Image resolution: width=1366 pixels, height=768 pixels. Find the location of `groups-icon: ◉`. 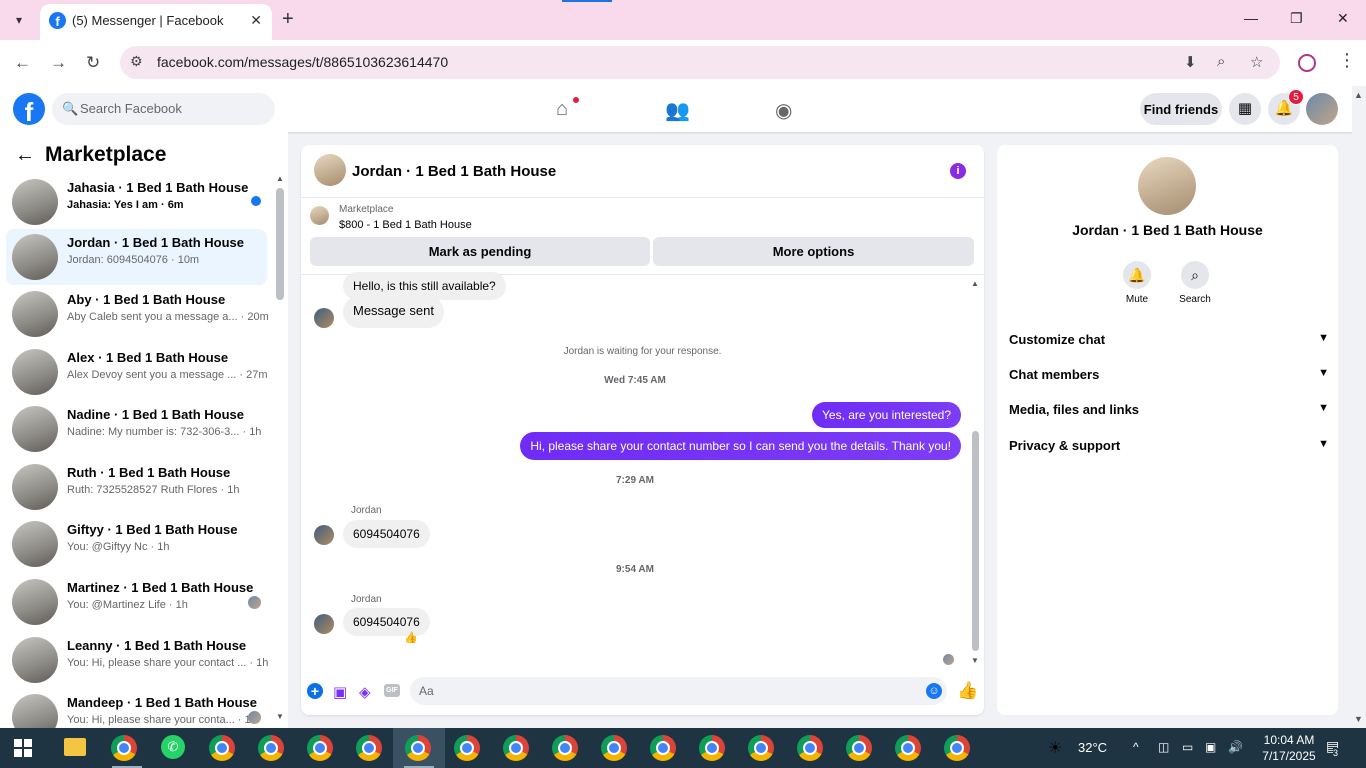

groups-icon: ◉ is located at coordinates (783, 110).